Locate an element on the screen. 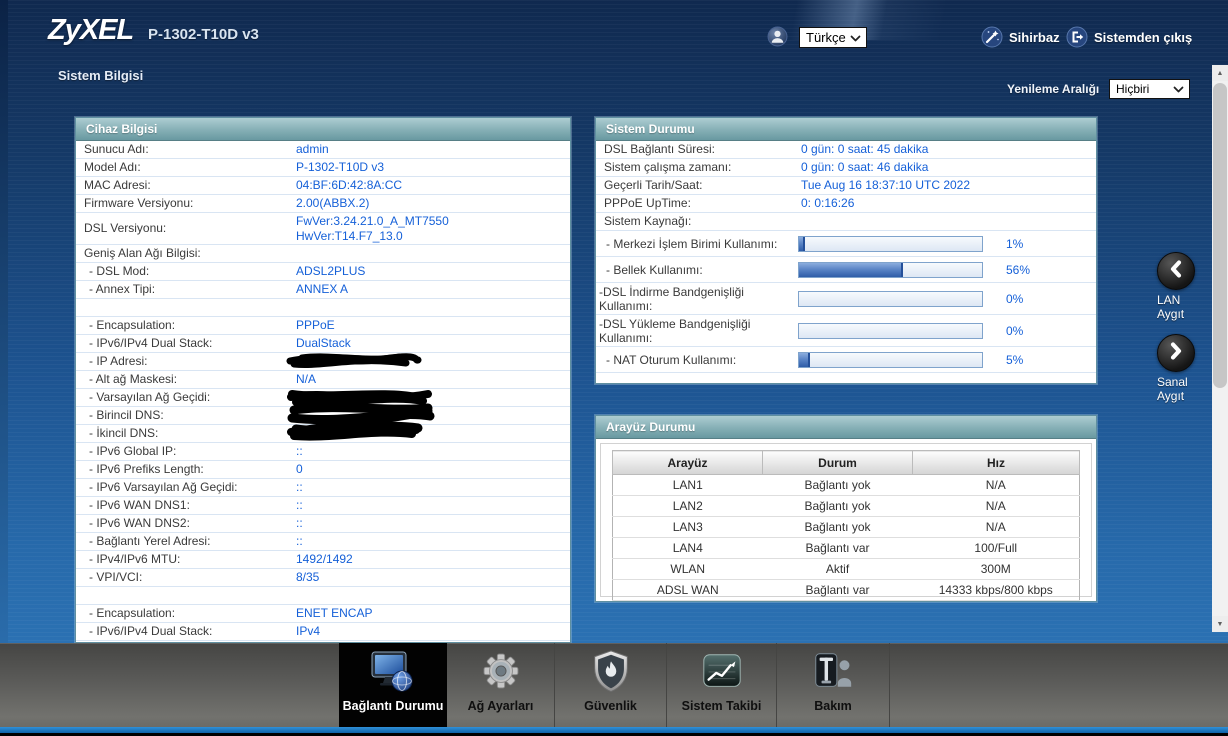 This screenshot has width=1228, height=736. device-info-value: admin is located at coordinates (312, 149).